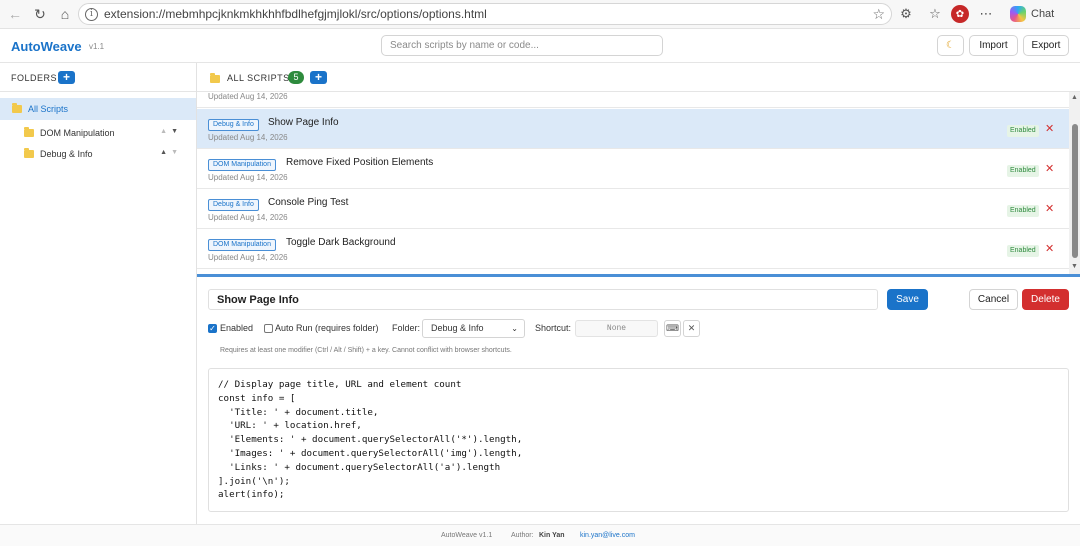 This screenshot has height=546, width=1080. I want to click on copilot-logo-icon, so click(1018, 14).